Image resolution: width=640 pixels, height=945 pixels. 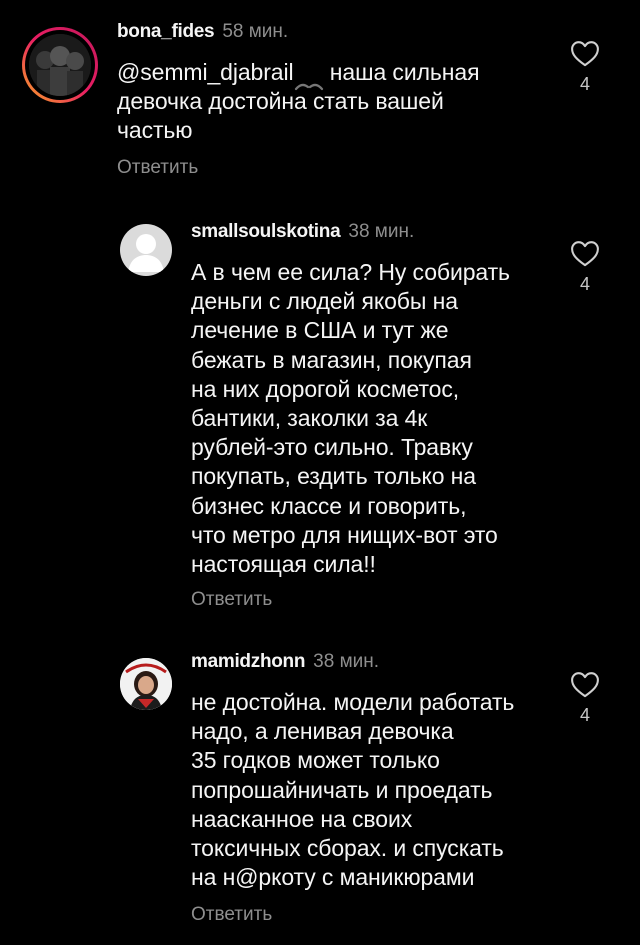 What do you see at coordinates (255, 31) in the screenshot?
I see `timestamp: 58 мин.` at bounding box center [255, 31].